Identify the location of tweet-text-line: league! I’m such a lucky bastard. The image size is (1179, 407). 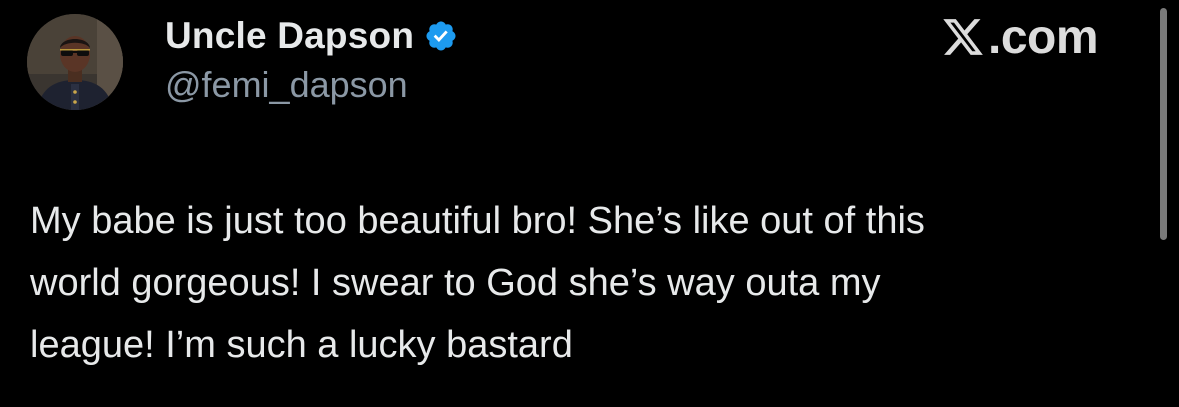
(301, 345).